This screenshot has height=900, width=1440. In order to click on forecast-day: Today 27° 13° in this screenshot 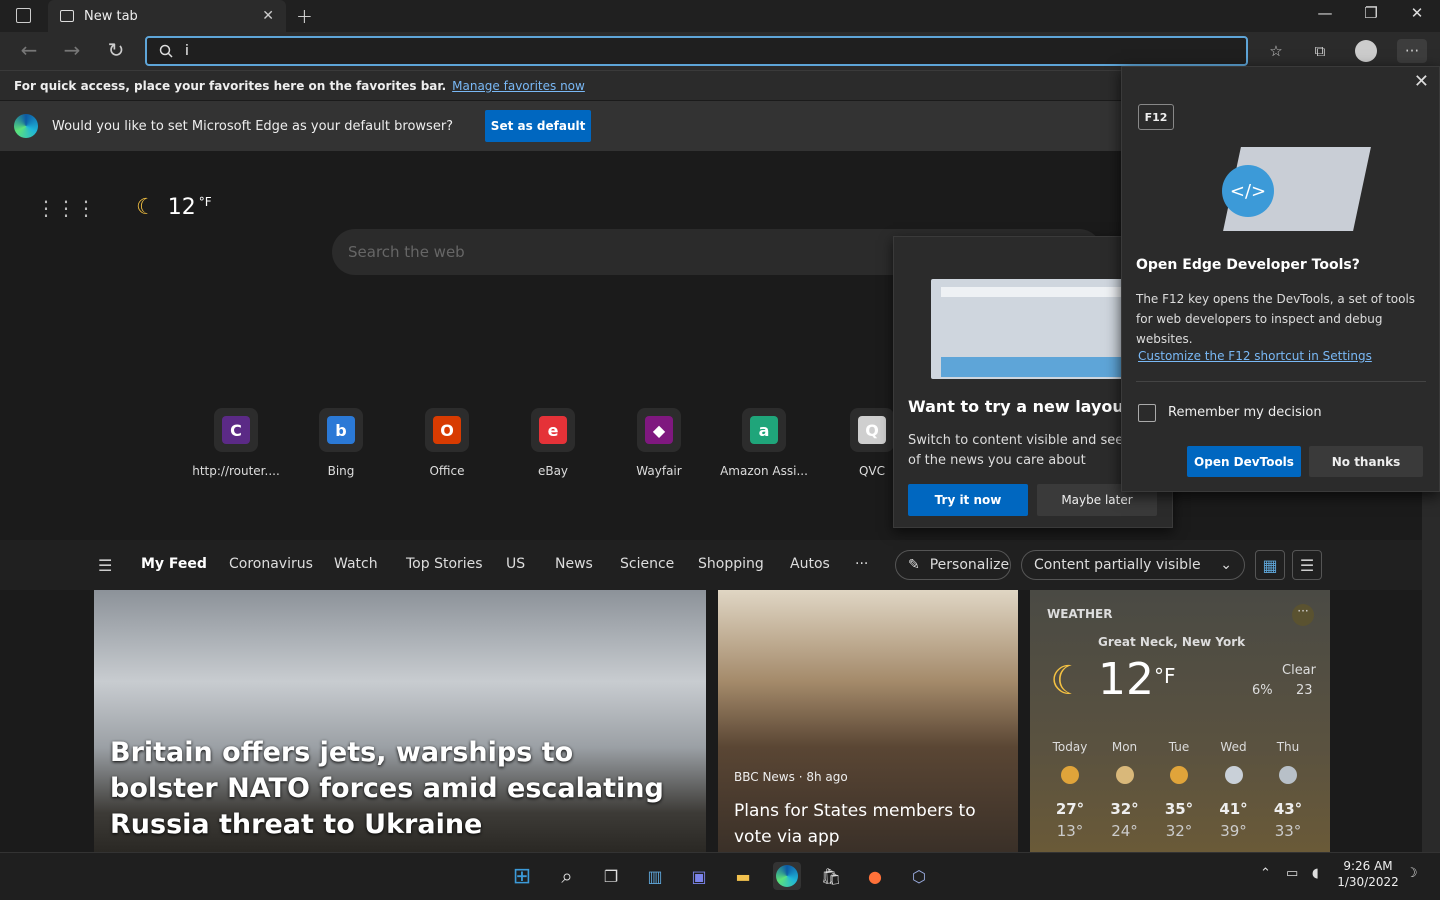, I will do `click(1070, 790)`.